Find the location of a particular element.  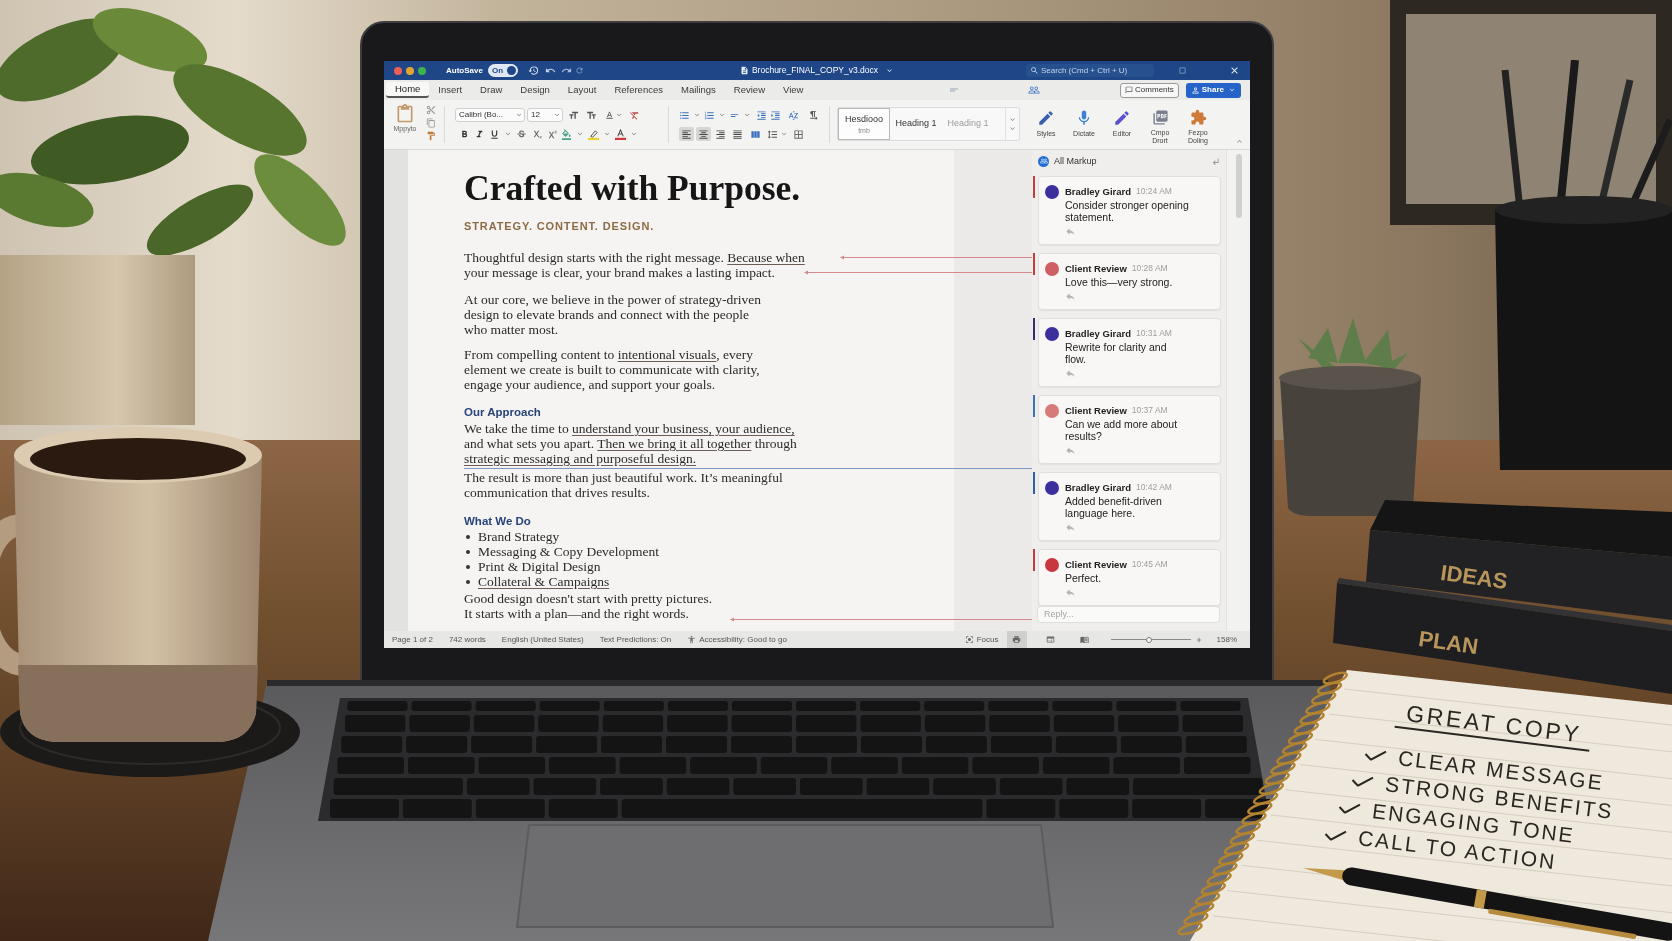

columns-icon is located at coordinates (755, 134).